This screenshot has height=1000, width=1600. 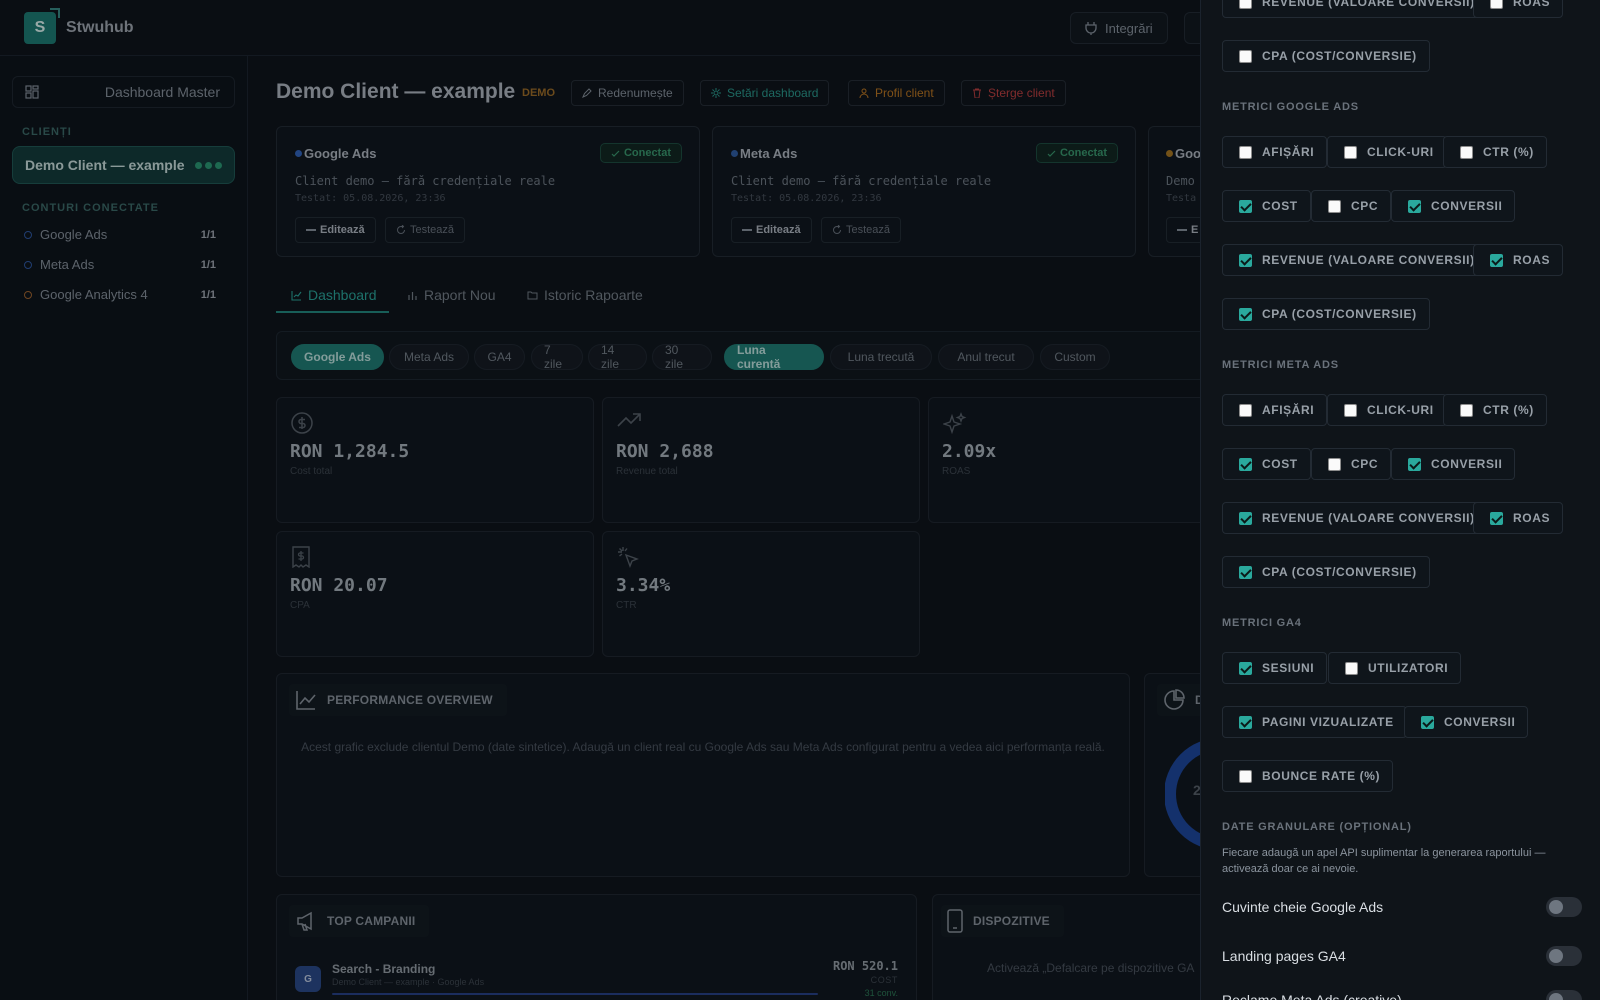 I want to click on metric-label: SESIUNI, so click(x=1288, y=668).